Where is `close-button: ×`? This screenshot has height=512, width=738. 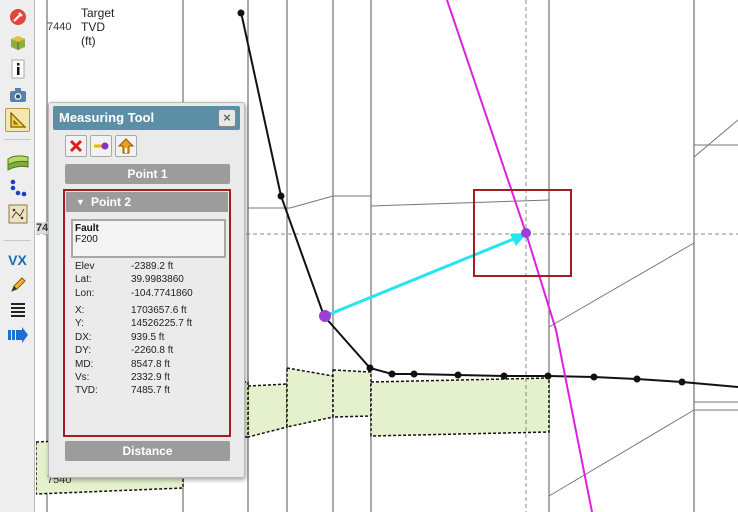
close-button: × is located at coordinates (227, 118).